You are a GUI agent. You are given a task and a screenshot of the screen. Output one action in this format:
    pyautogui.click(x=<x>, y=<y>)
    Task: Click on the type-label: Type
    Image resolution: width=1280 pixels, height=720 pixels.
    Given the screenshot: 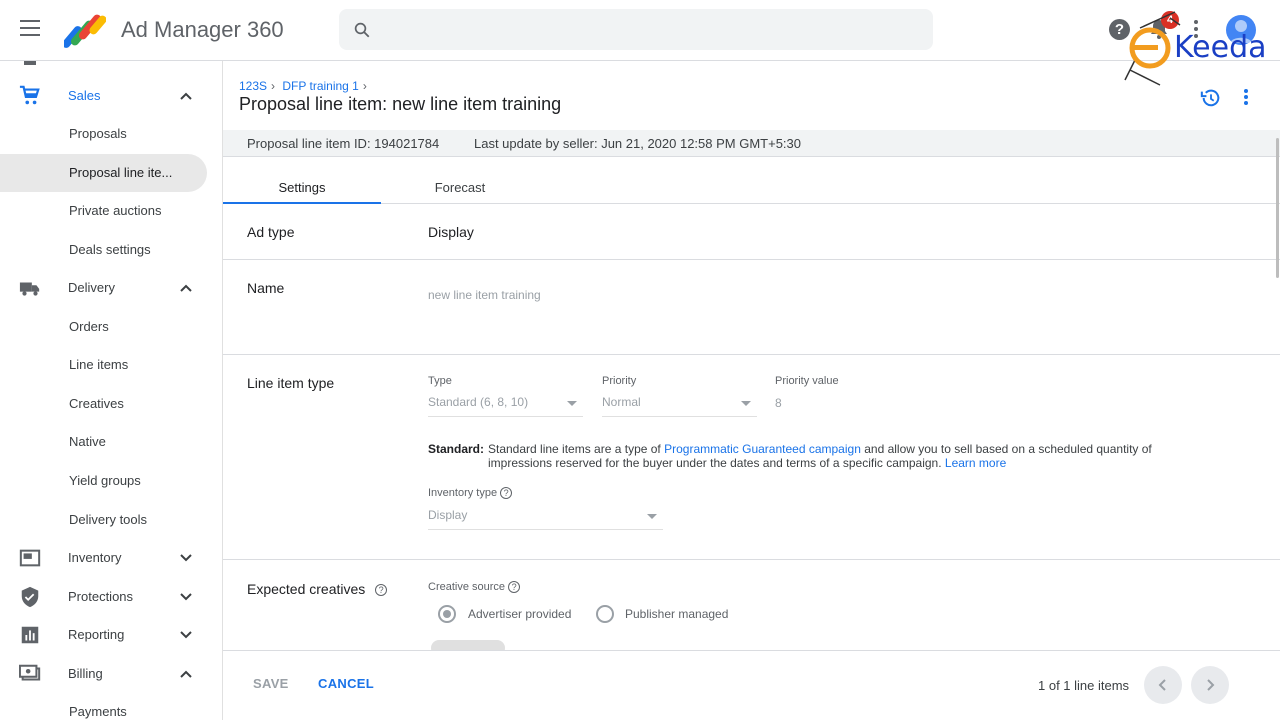 What is the action you would take?
    pyautogui.click(x=440, y=381)
    